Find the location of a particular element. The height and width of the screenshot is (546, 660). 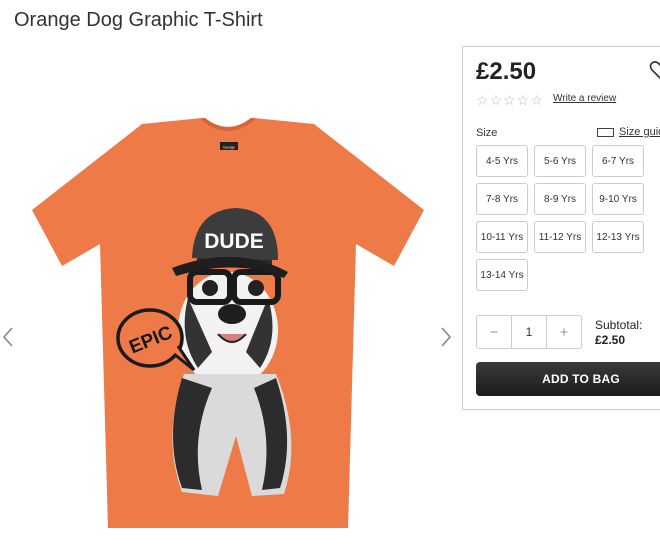

print-hat-text: DUDE is located at coordinates (234, 241).